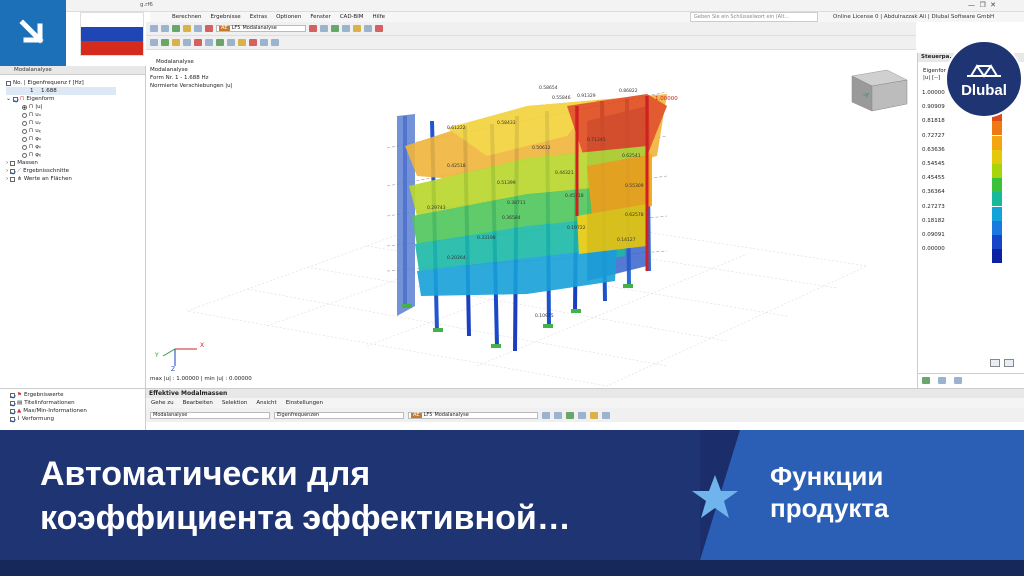 The height and width of the screenshot is (576, 1024). I want to click on menu-item-ergebnisse: Ergebnisse, so click(226, 17).